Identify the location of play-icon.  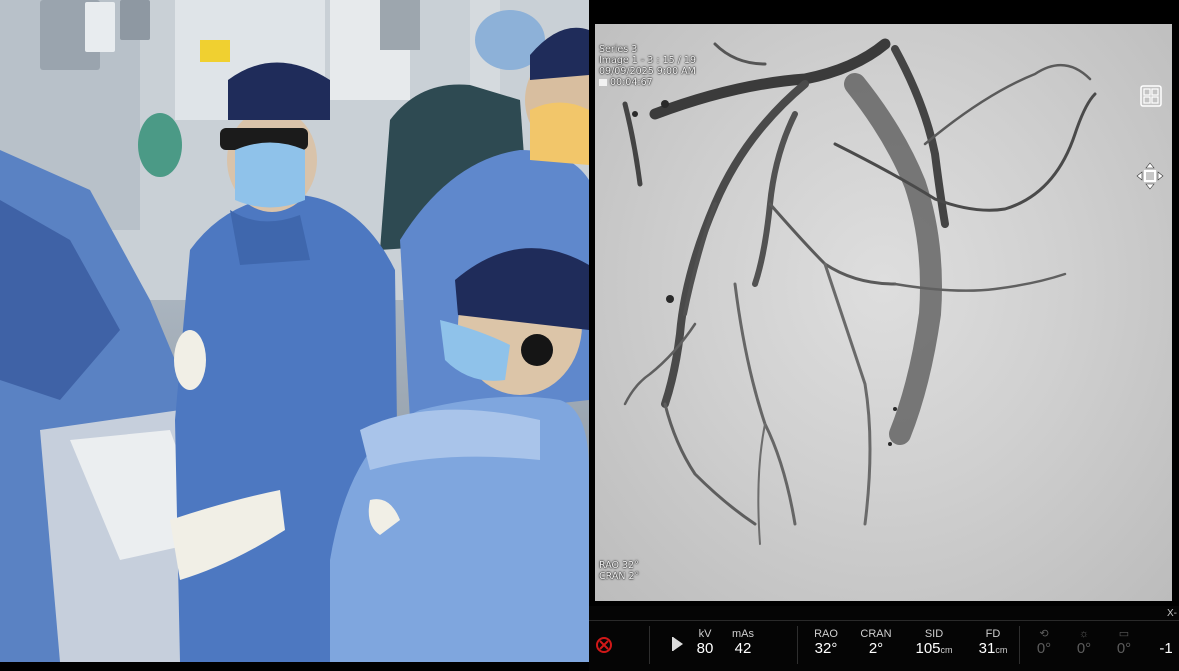
(678, 644).